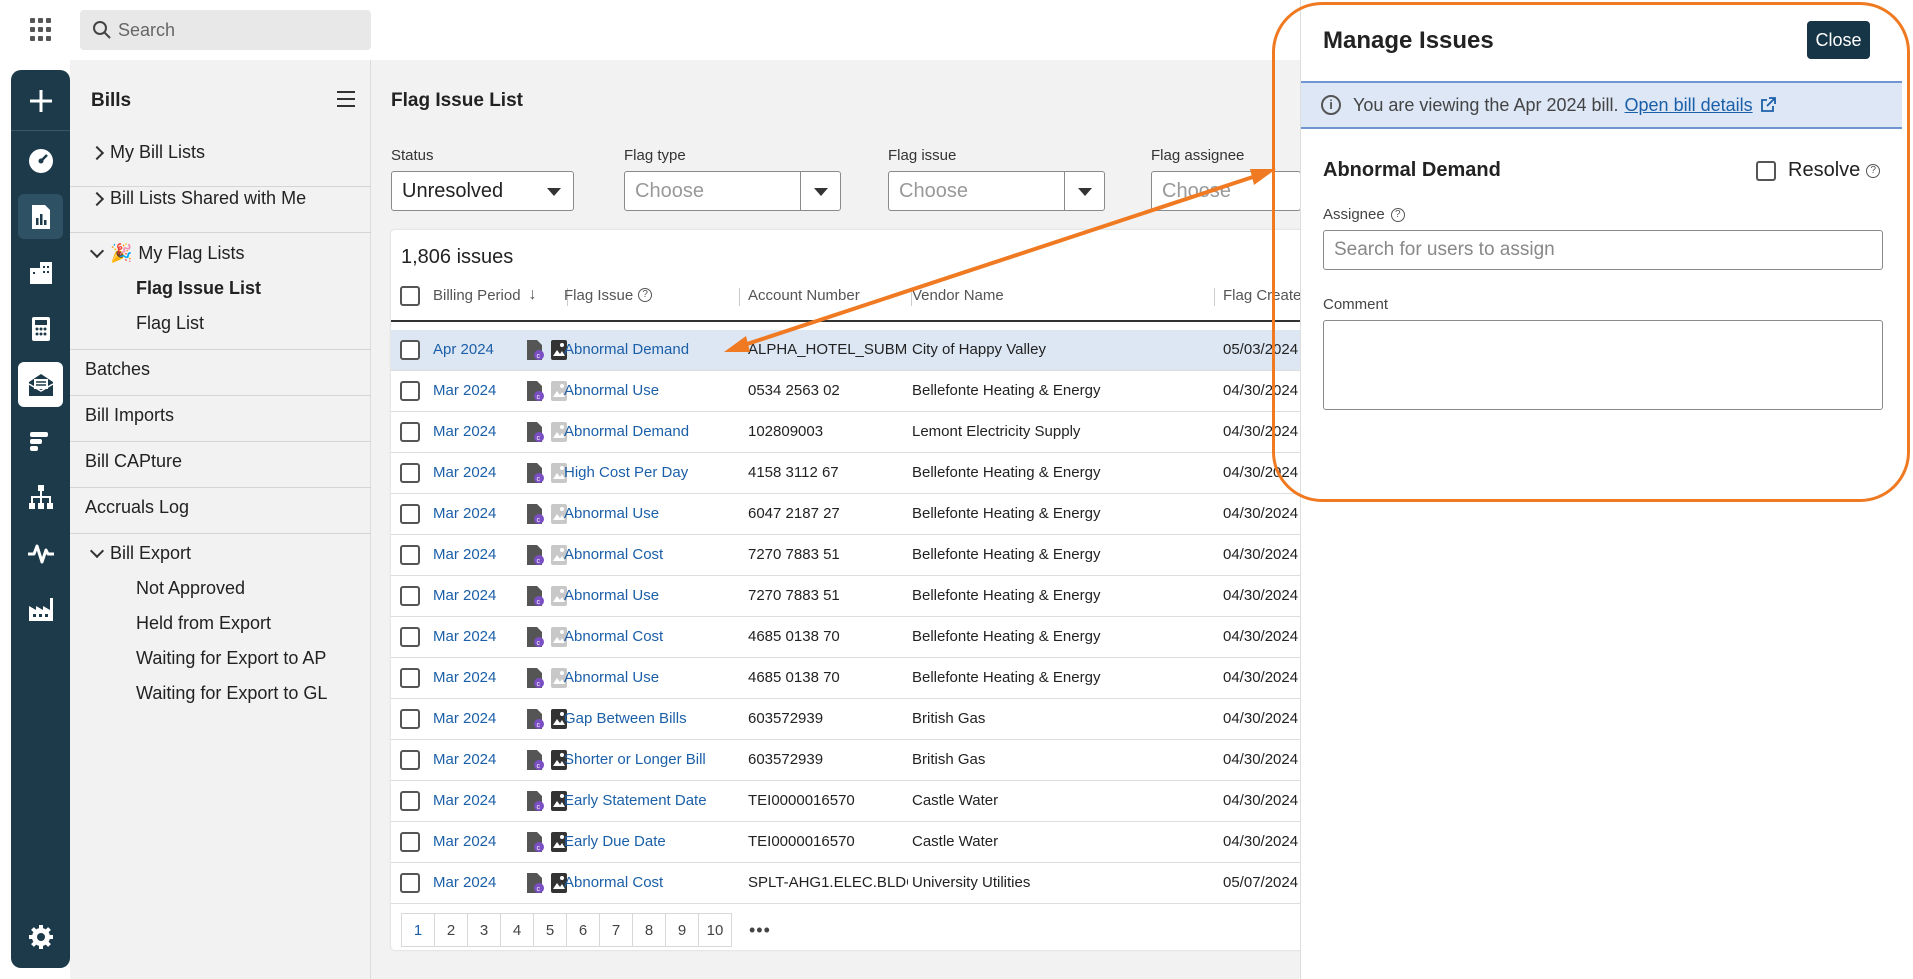 Image resolution: width=1913 pixels, height=979 pixels. I want to click on close-button: Close, so click(1838, 40).